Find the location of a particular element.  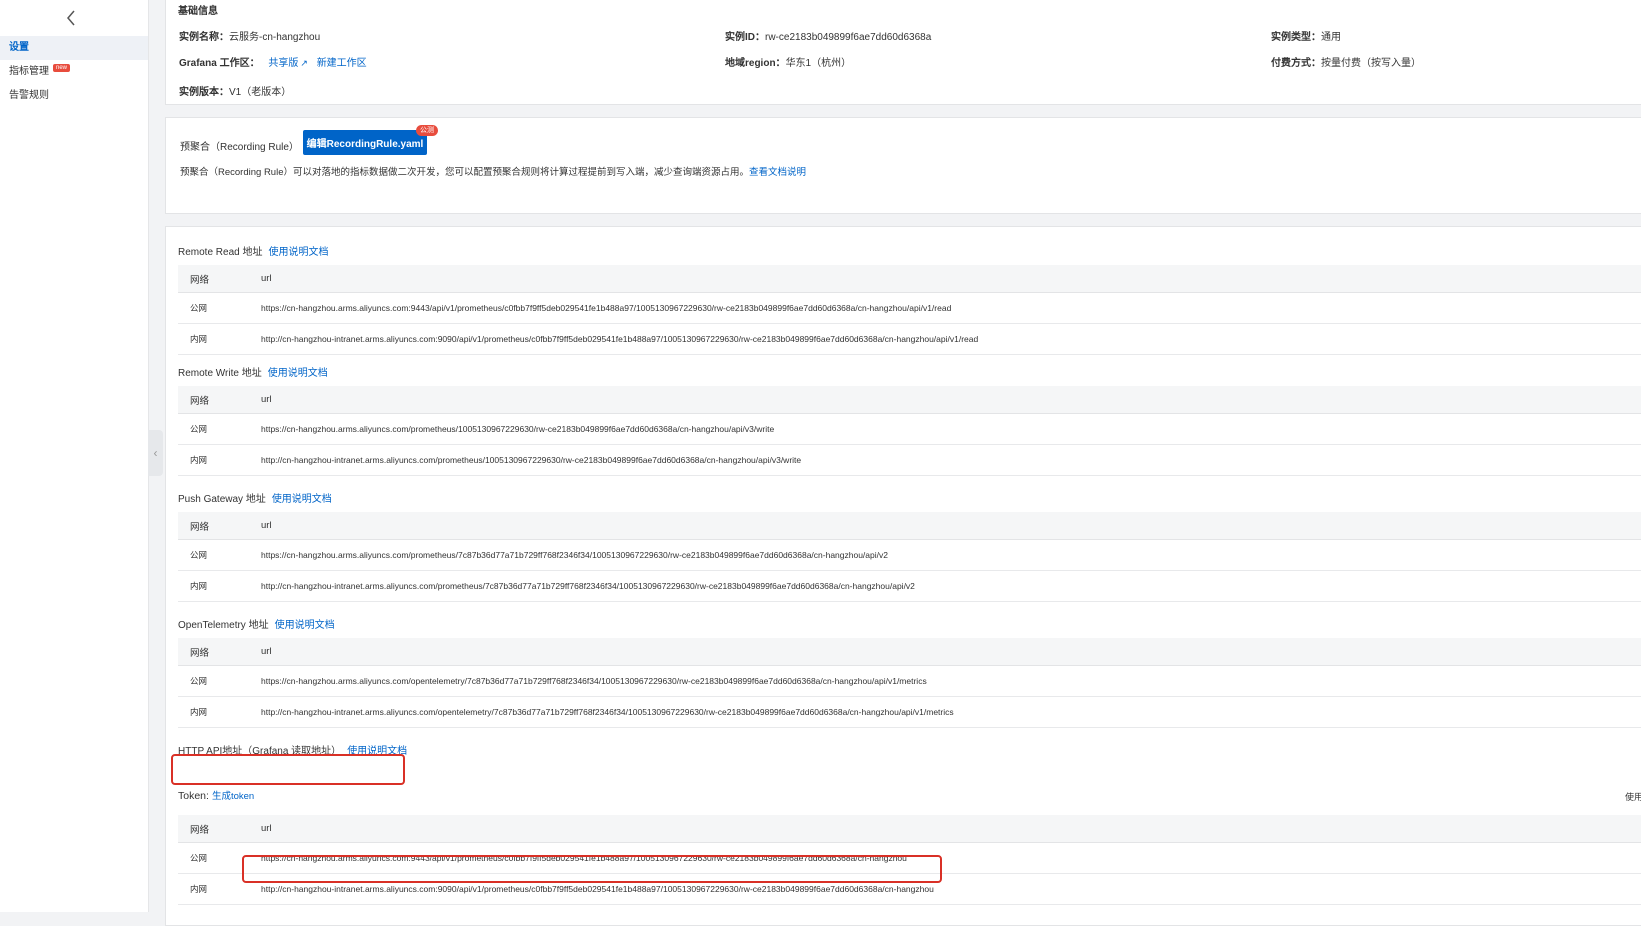

instance-version: 实例版本：V1（老版本） is located at coordinates (235, 92).